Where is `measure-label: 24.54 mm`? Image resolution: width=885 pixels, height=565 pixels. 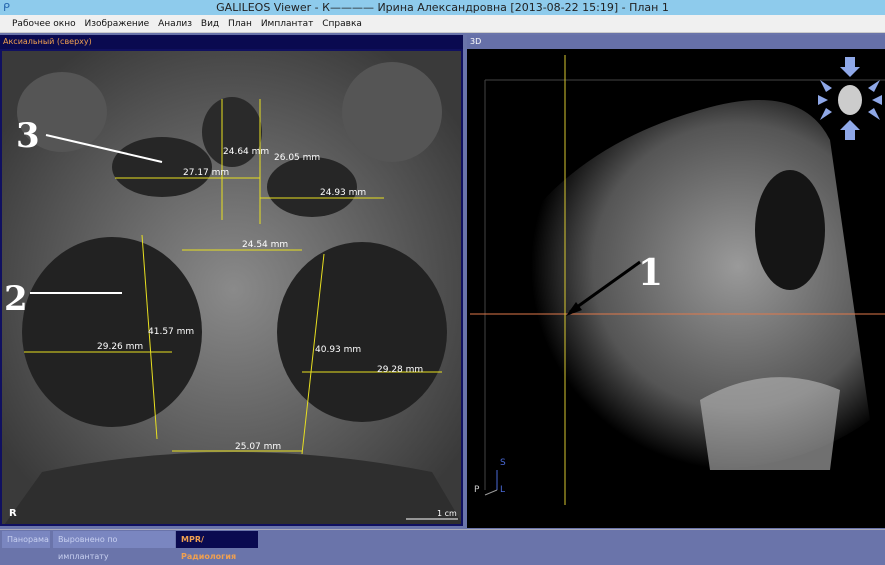 measure-label: 24.54 mm is located at coordinates (265, 245).